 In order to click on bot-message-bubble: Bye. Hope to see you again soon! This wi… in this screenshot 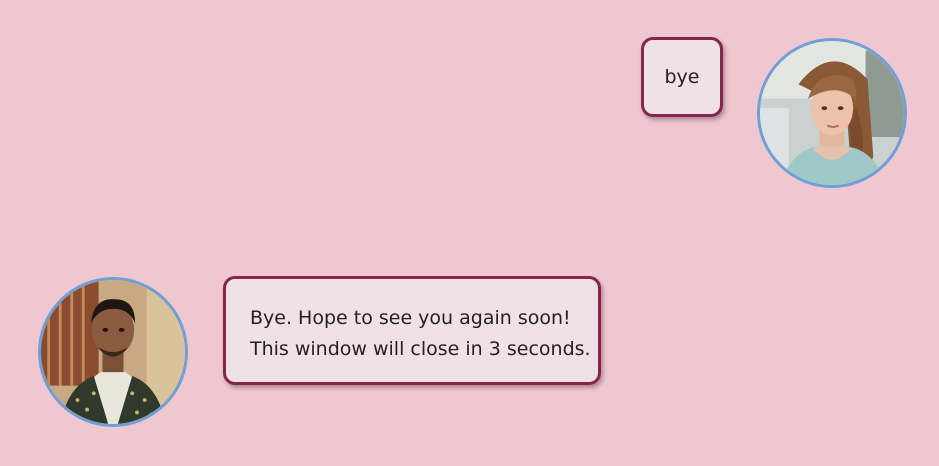, I will do `click(412, 330)`.